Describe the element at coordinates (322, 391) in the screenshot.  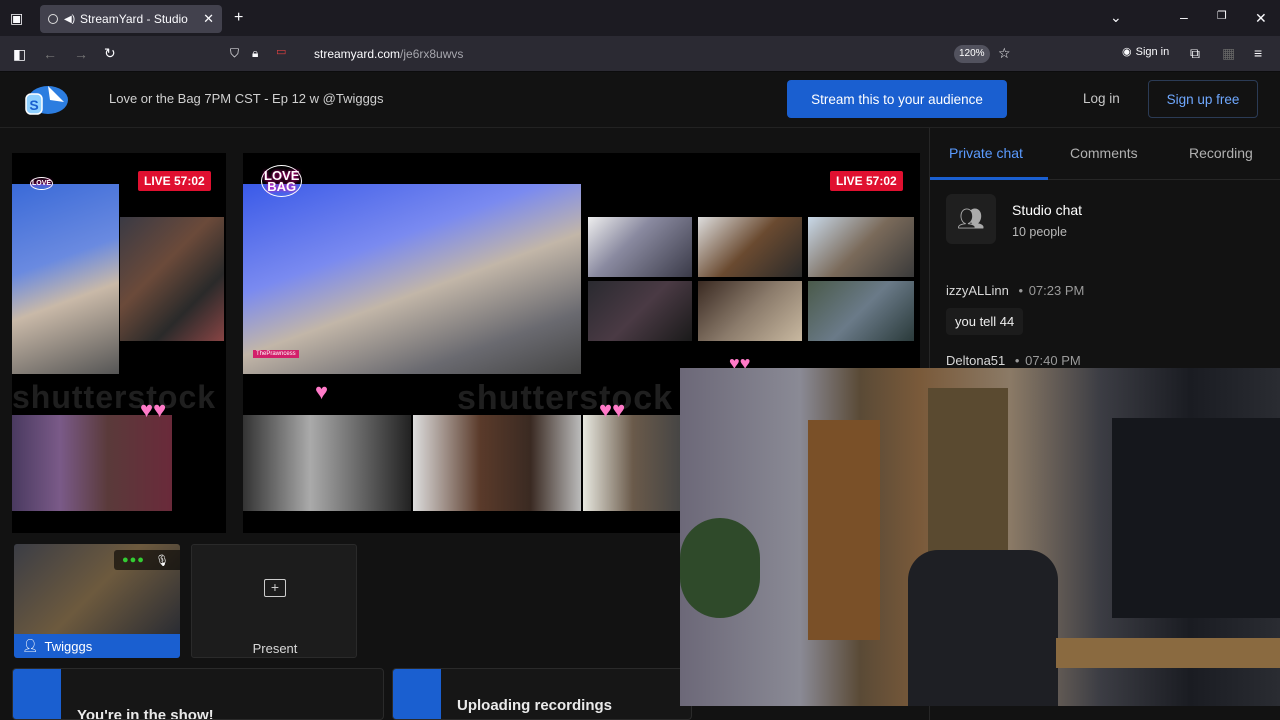
I see `heart-icon: ♥` at that location.